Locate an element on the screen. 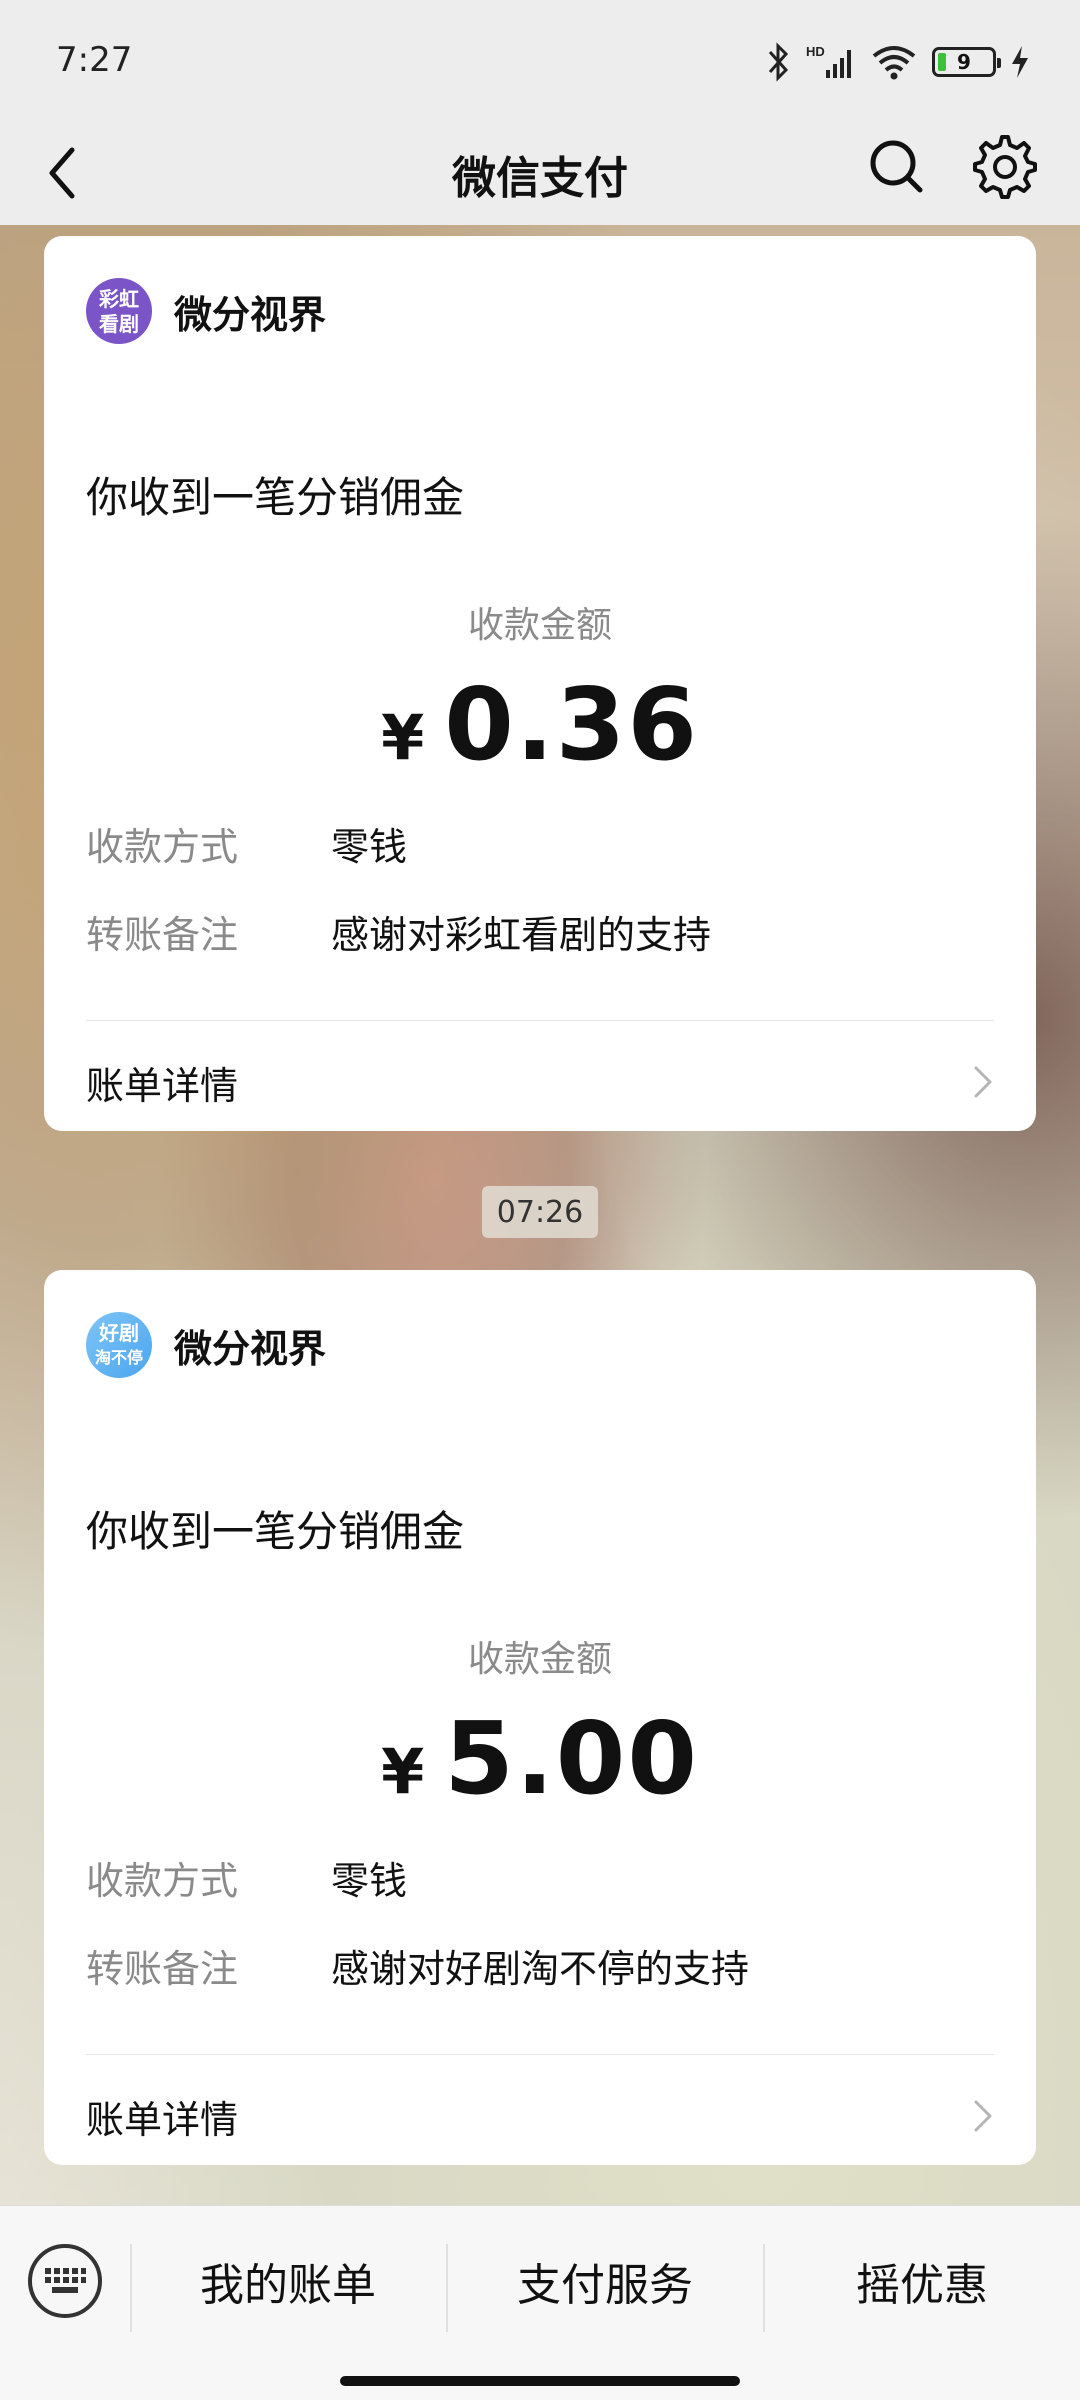  nav-bar: 微信支付 is located at coordinates (540, 172).